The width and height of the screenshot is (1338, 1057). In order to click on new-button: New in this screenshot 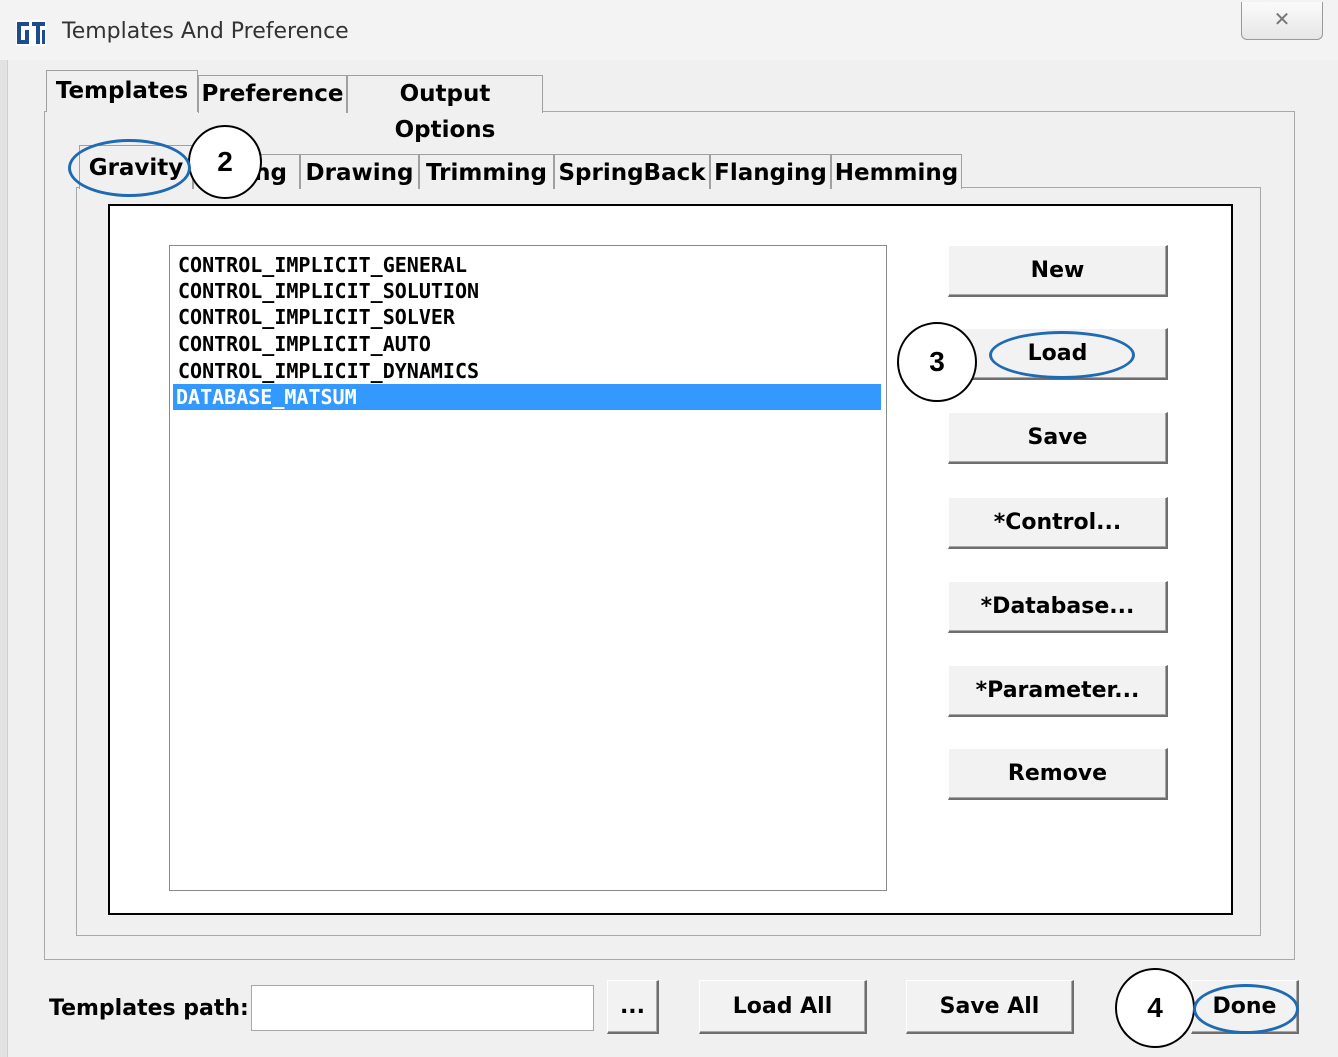, I will do `click(1058, 271)`.